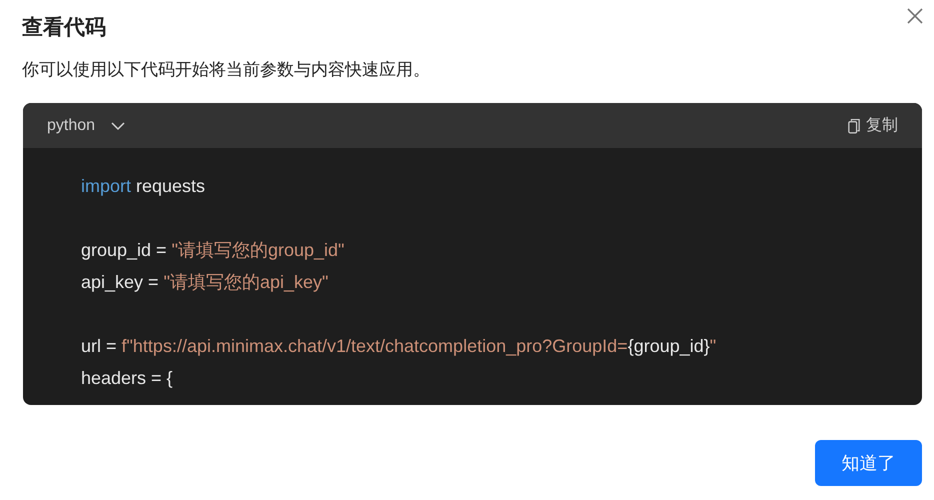  Describe the element at coordinates (64, 28) in the screenshot. I see `dialog-title: 查看代码` at that location.